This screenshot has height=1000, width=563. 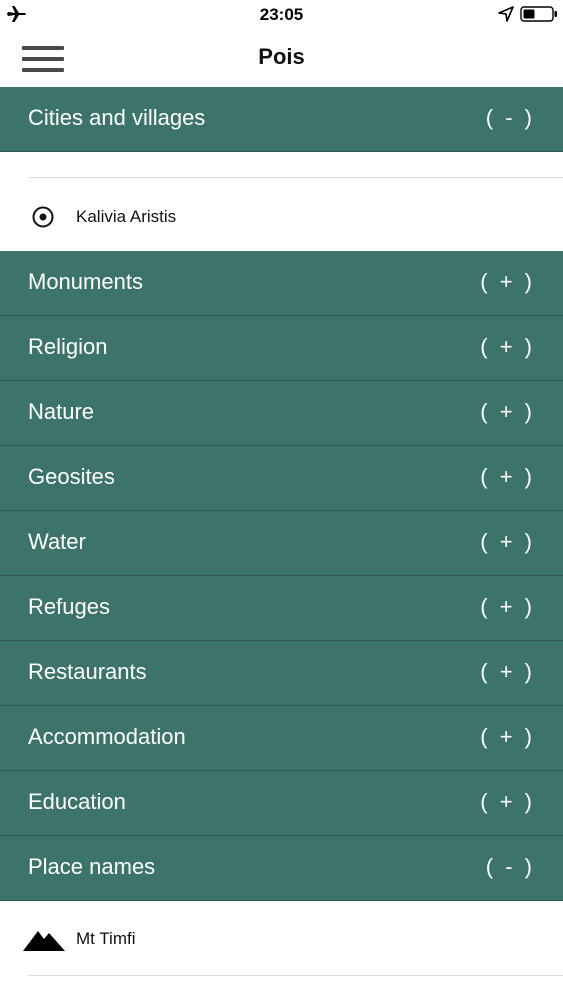 What do you see at coordinates (126, 216) in the screenshot?
I see `poi-label: Kalivia Aristis` at bounding box center [126, 216].